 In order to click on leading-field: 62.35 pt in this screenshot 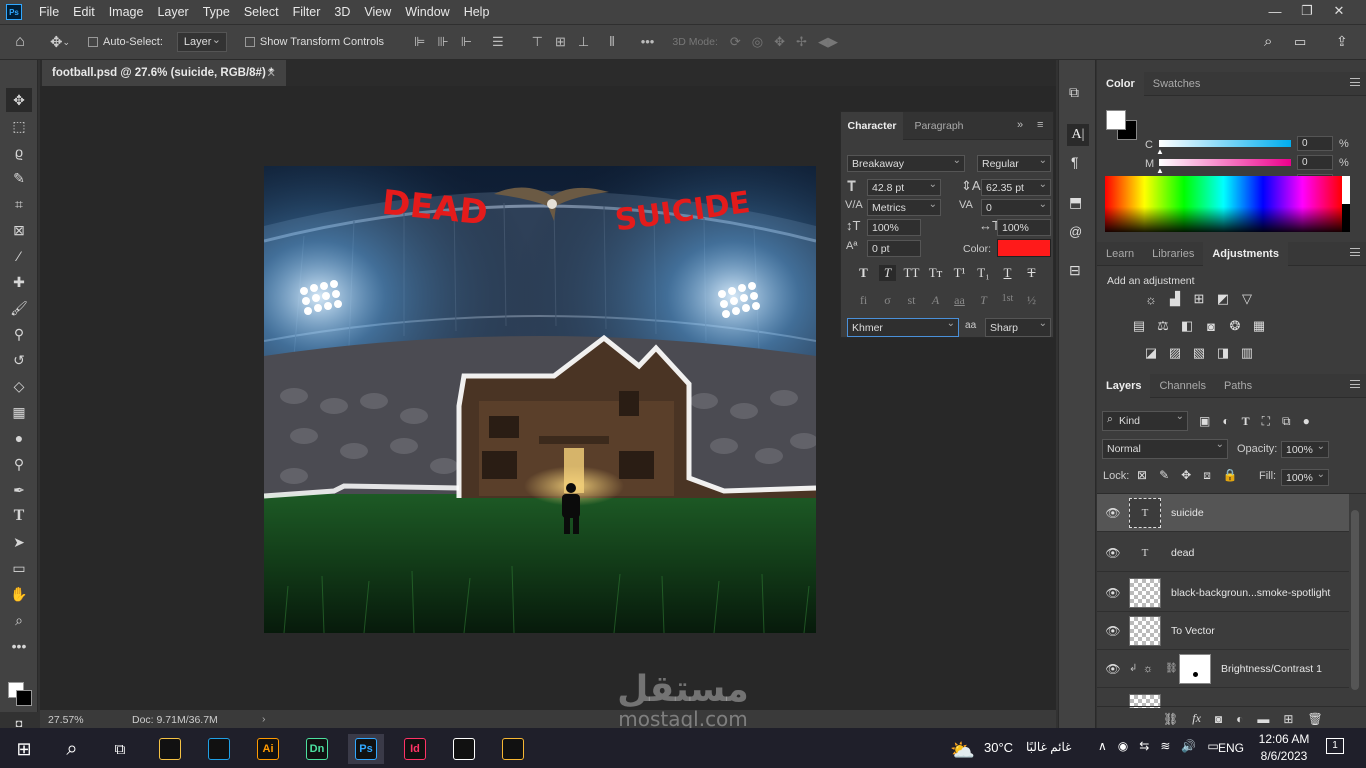, I will do `click(1016, 187)`.